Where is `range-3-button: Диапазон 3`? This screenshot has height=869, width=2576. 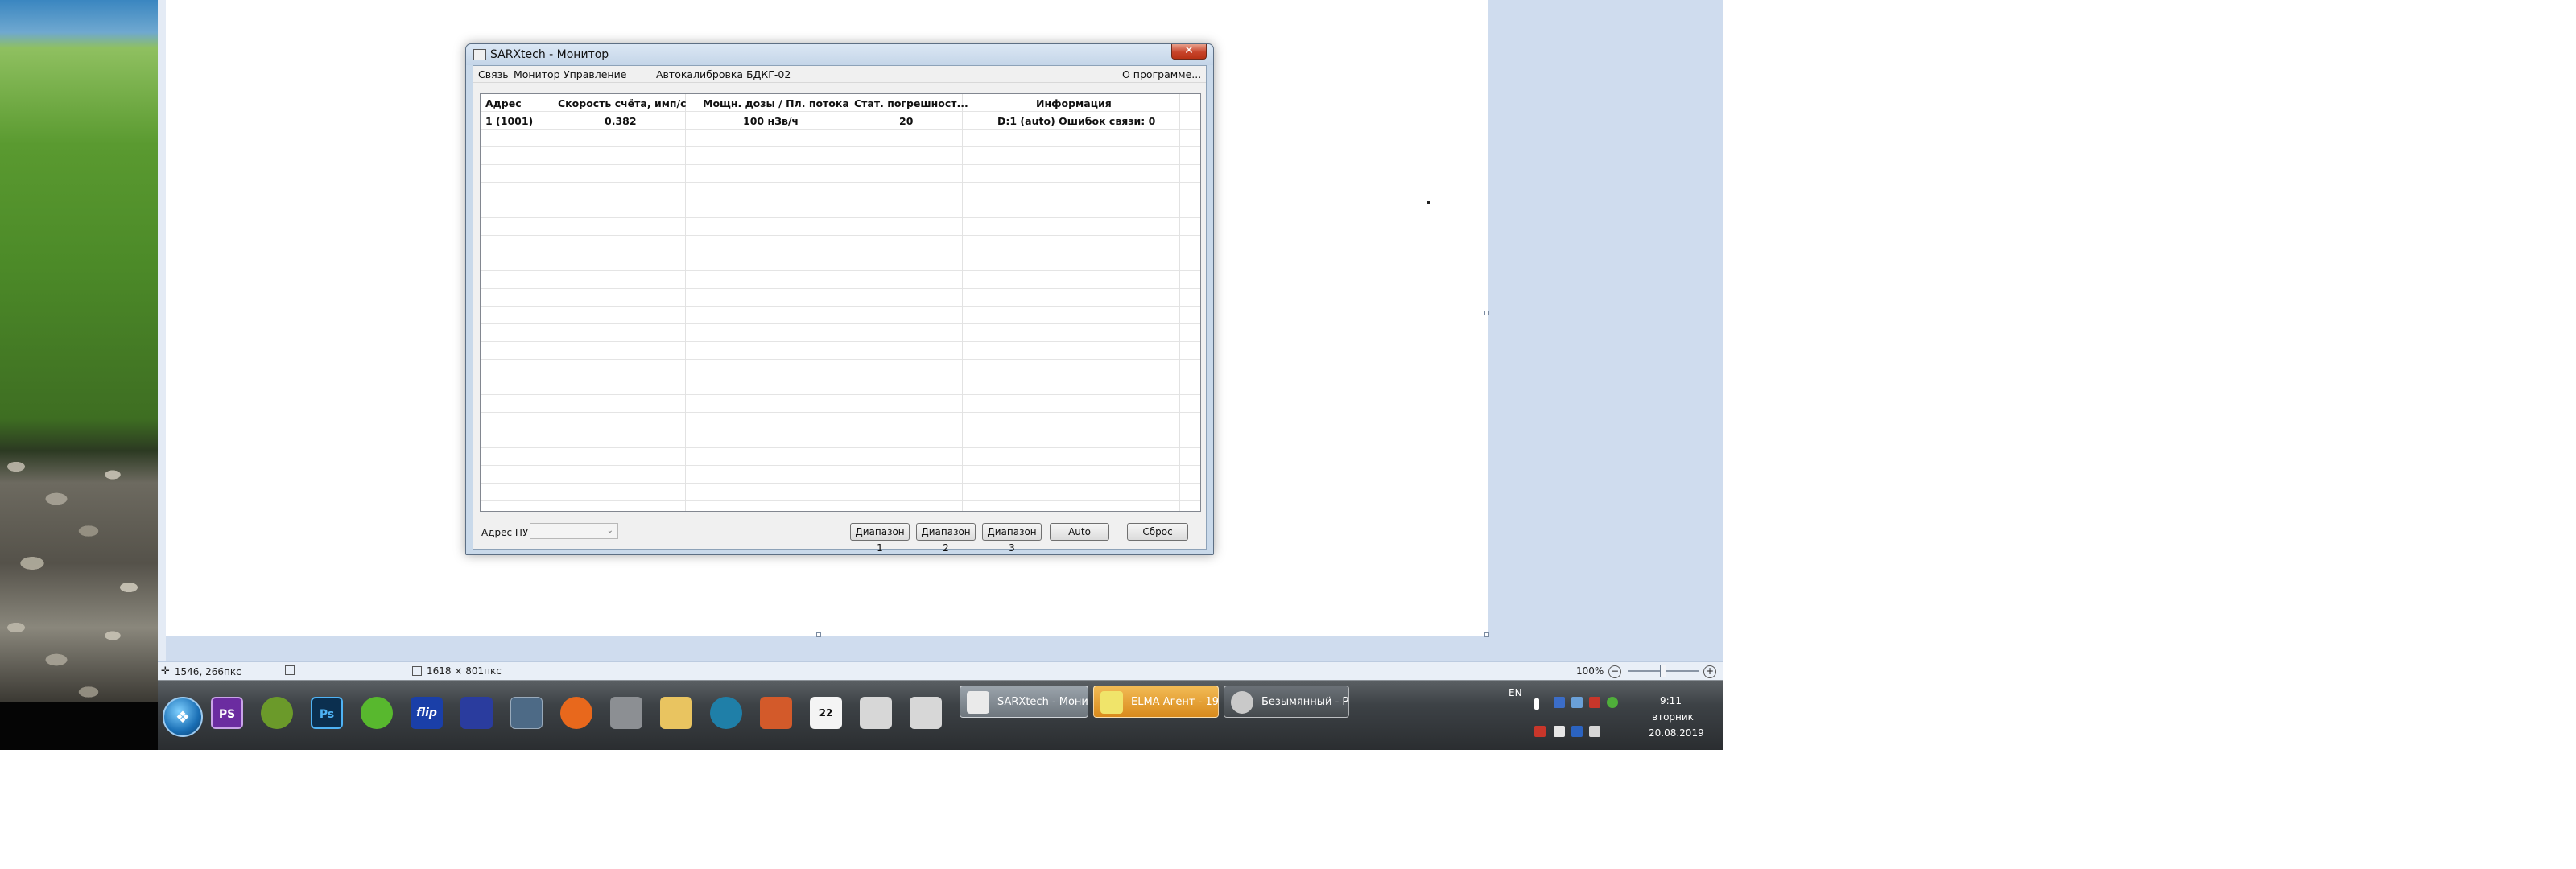
range-3-button: Диапазон 3 is located at coordinates (1012, 538).